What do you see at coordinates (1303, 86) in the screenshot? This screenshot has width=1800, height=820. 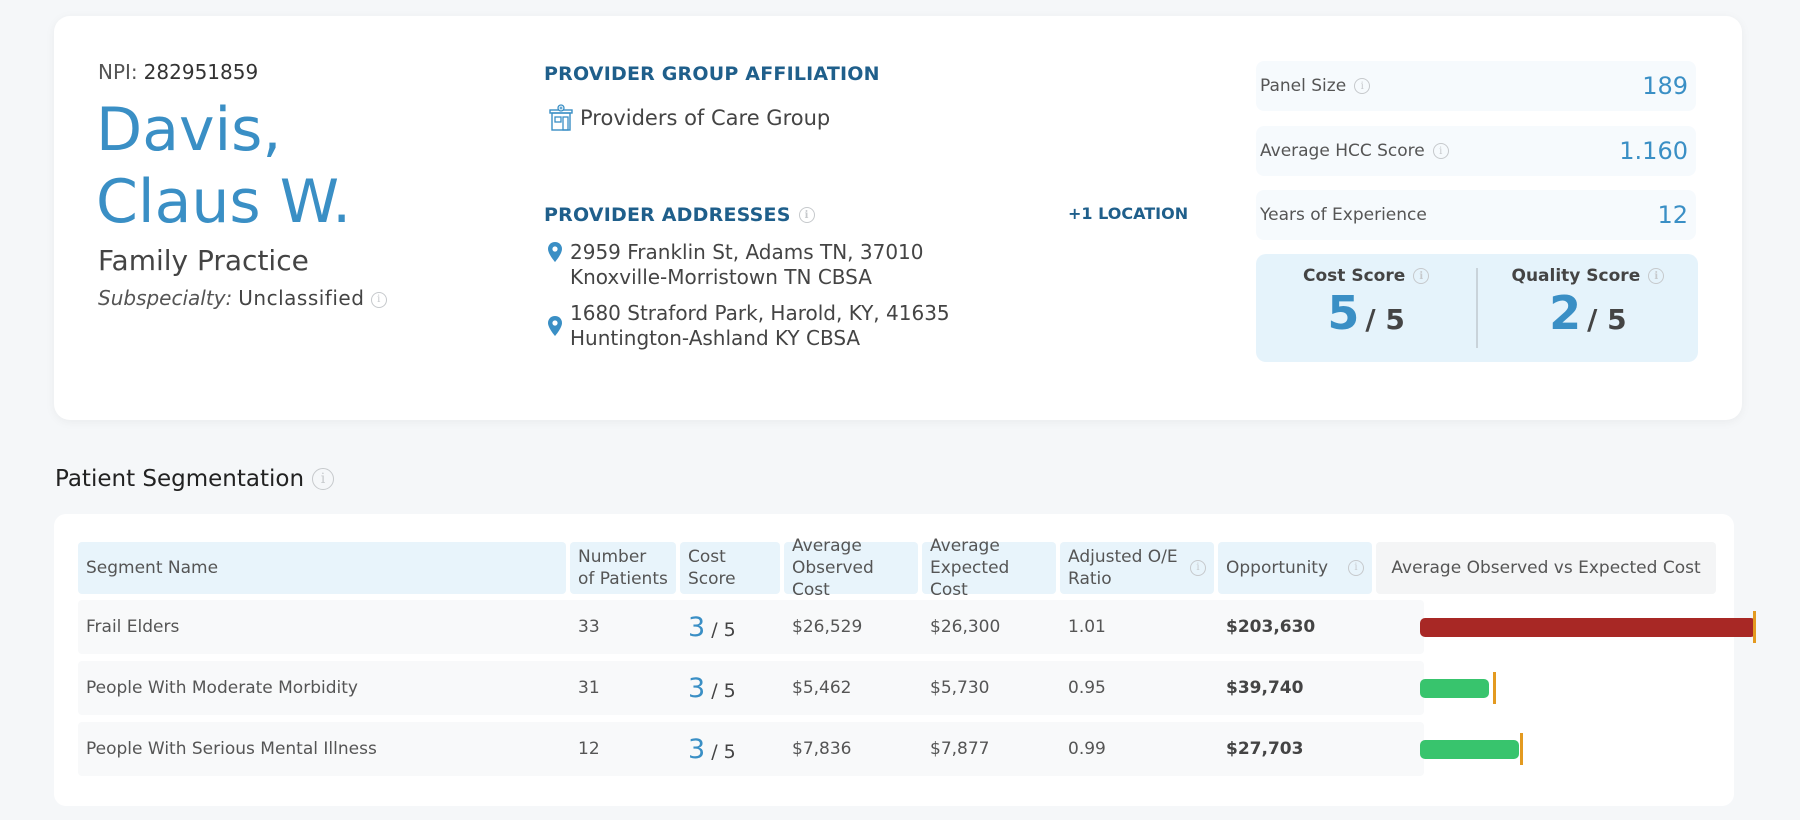 I see `stat-label: Panel Size` at bounding box center [1303, 86].